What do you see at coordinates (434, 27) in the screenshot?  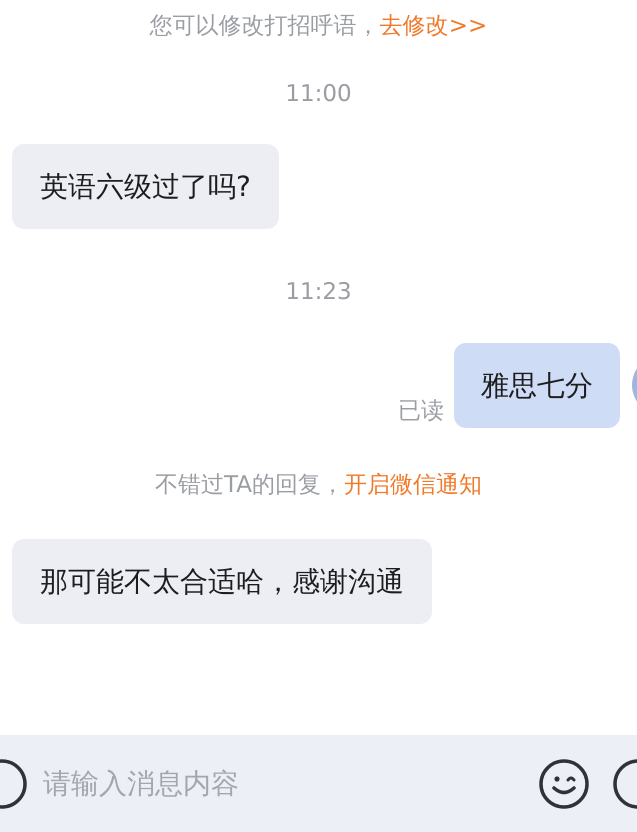 I see `notice-link: 去修改>>` at bounding box center [434, 27].